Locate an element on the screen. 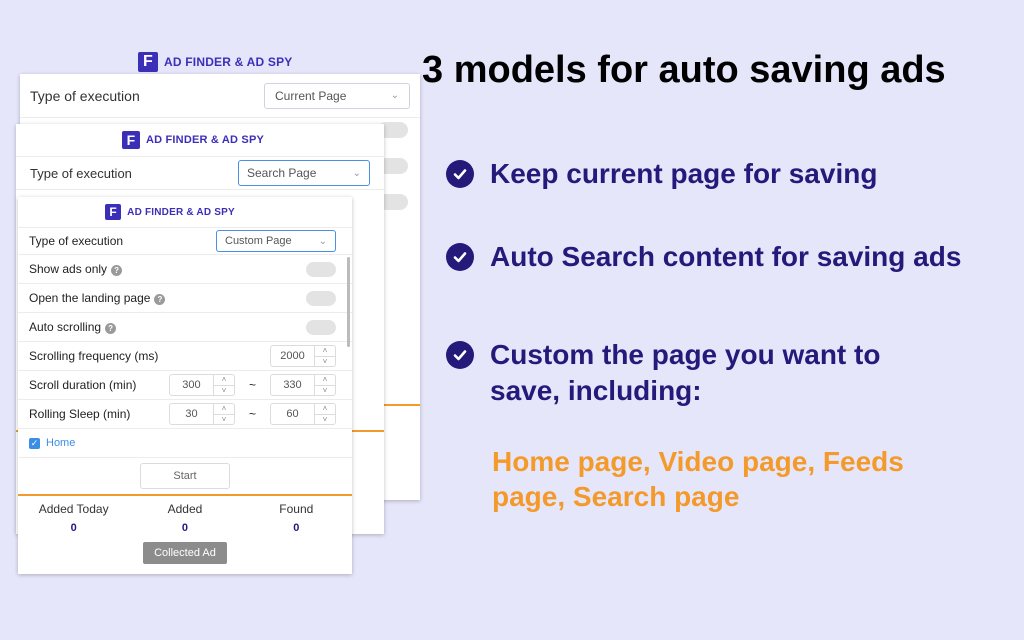 This screenshot has width=1024, height=640. rolling-sleep-min-stepper: 30 ˄ ˅ is located at coordinates (201, 414).